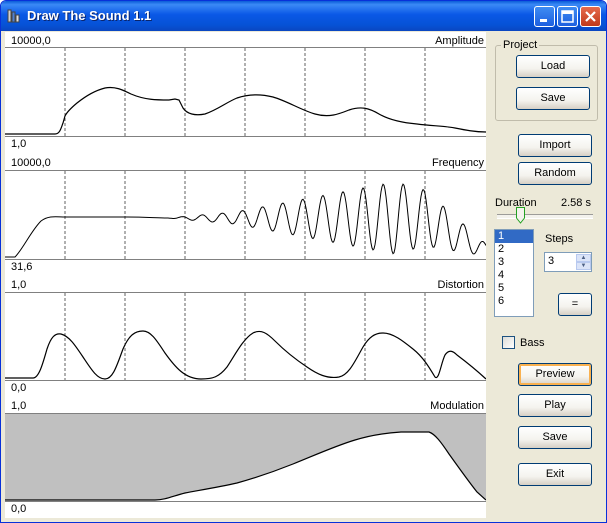 This screenshot has height=523, width=607. I want to click on bass-checkbox, so click(508, 342).